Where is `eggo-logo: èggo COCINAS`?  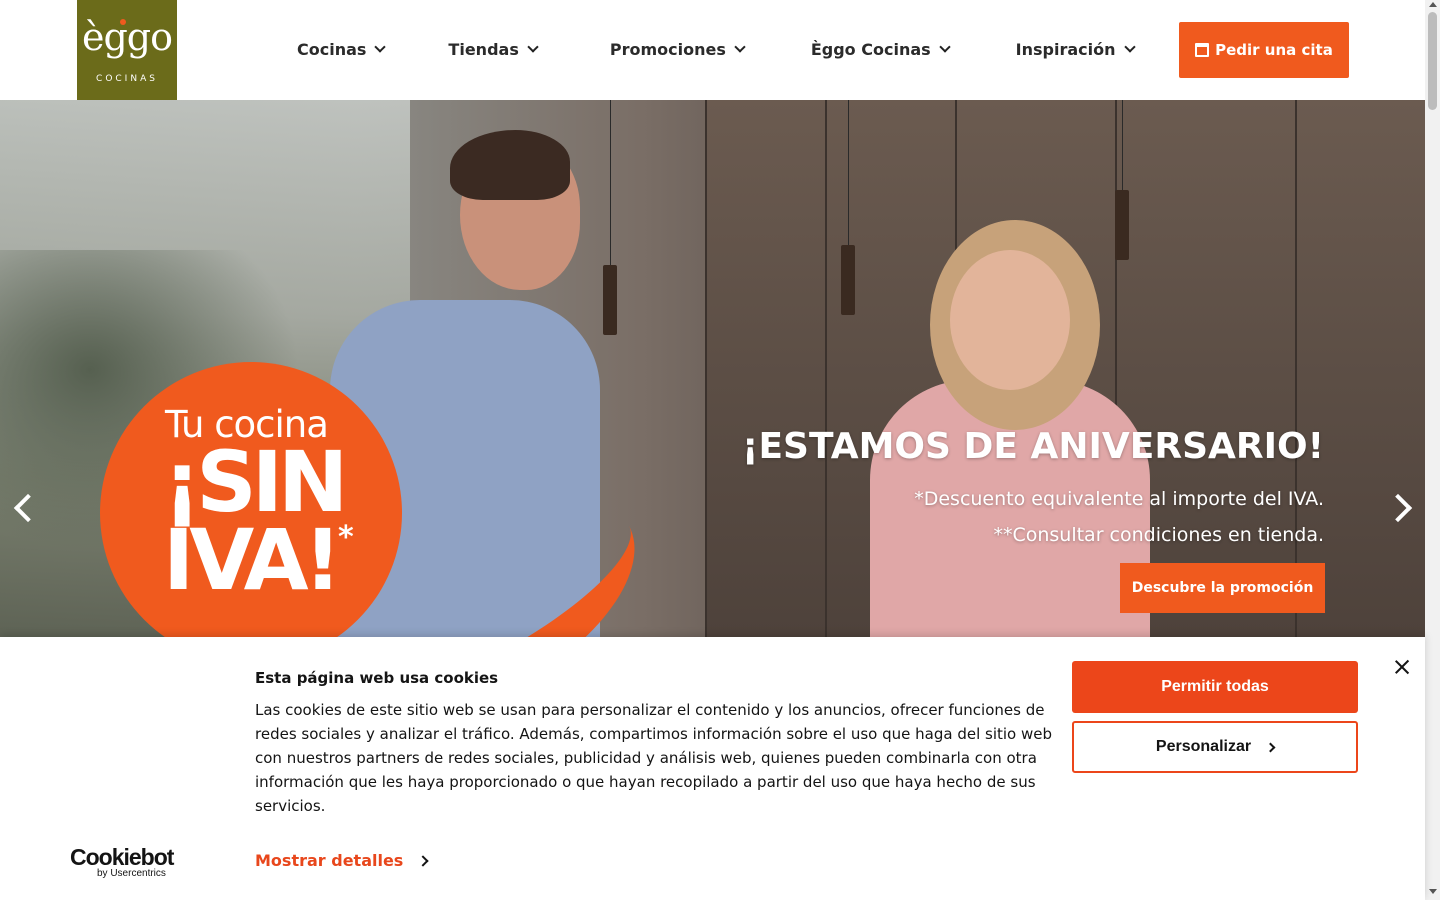
eggo-logo: èggo COCINAS is located at coordinates (127, 50).